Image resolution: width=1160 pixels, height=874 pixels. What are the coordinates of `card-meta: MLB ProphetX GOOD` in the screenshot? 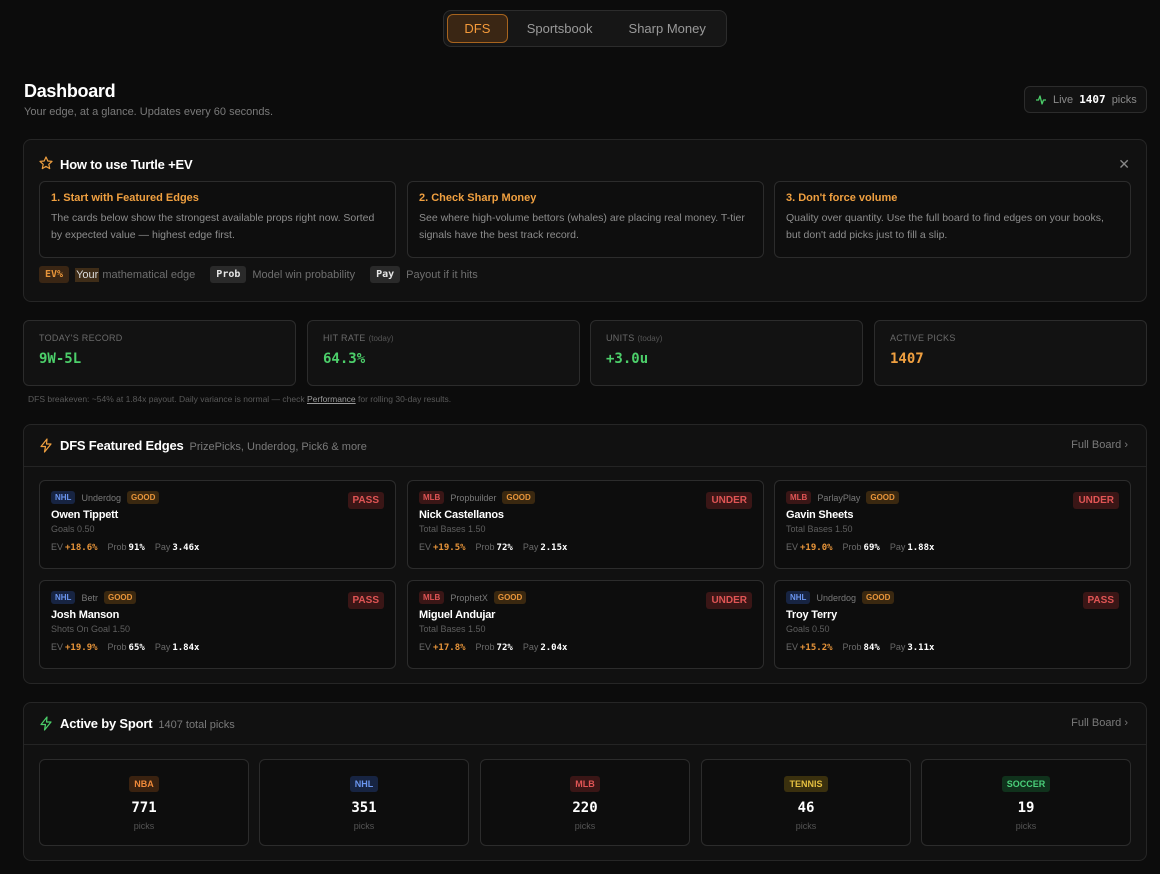 It's located at (585, 597).